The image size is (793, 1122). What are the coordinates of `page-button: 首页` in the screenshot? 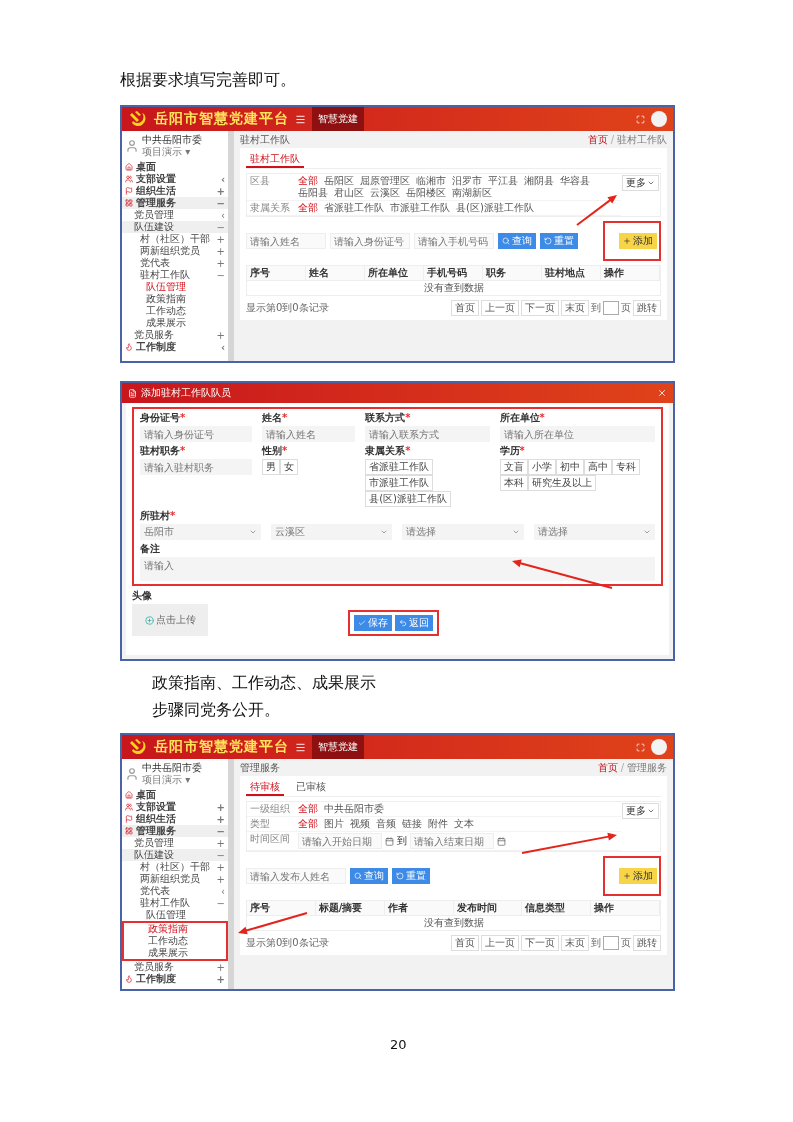 It's located at (465, 943).